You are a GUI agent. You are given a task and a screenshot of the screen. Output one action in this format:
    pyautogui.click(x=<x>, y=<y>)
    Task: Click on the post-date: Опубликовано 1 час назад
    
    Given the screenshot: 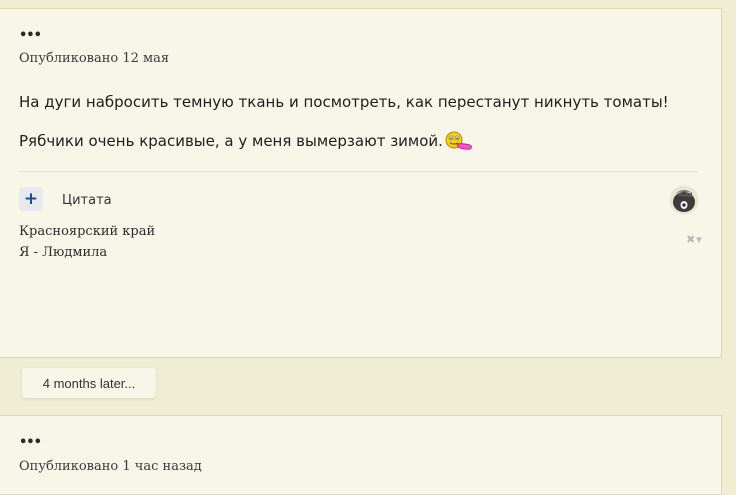 What is the action you would take?
    pyautogui.click(x=110, y=466)
    